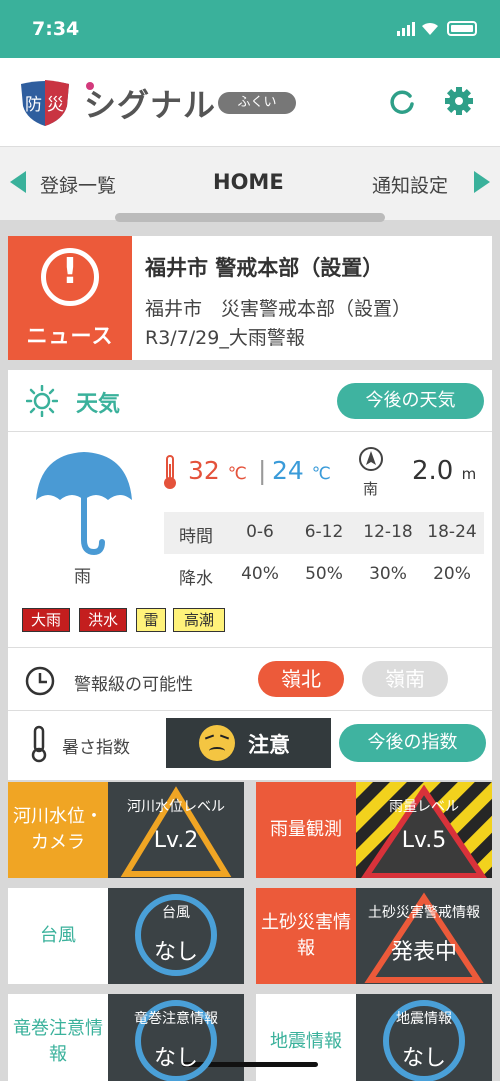 This screenshot has height=1081, width=500. What do you see at coordinates (278, 309) in the screenshot?
I see `news-line-1: 福井市 災害警戒本部（設置）` at bounding box center [278, 309].